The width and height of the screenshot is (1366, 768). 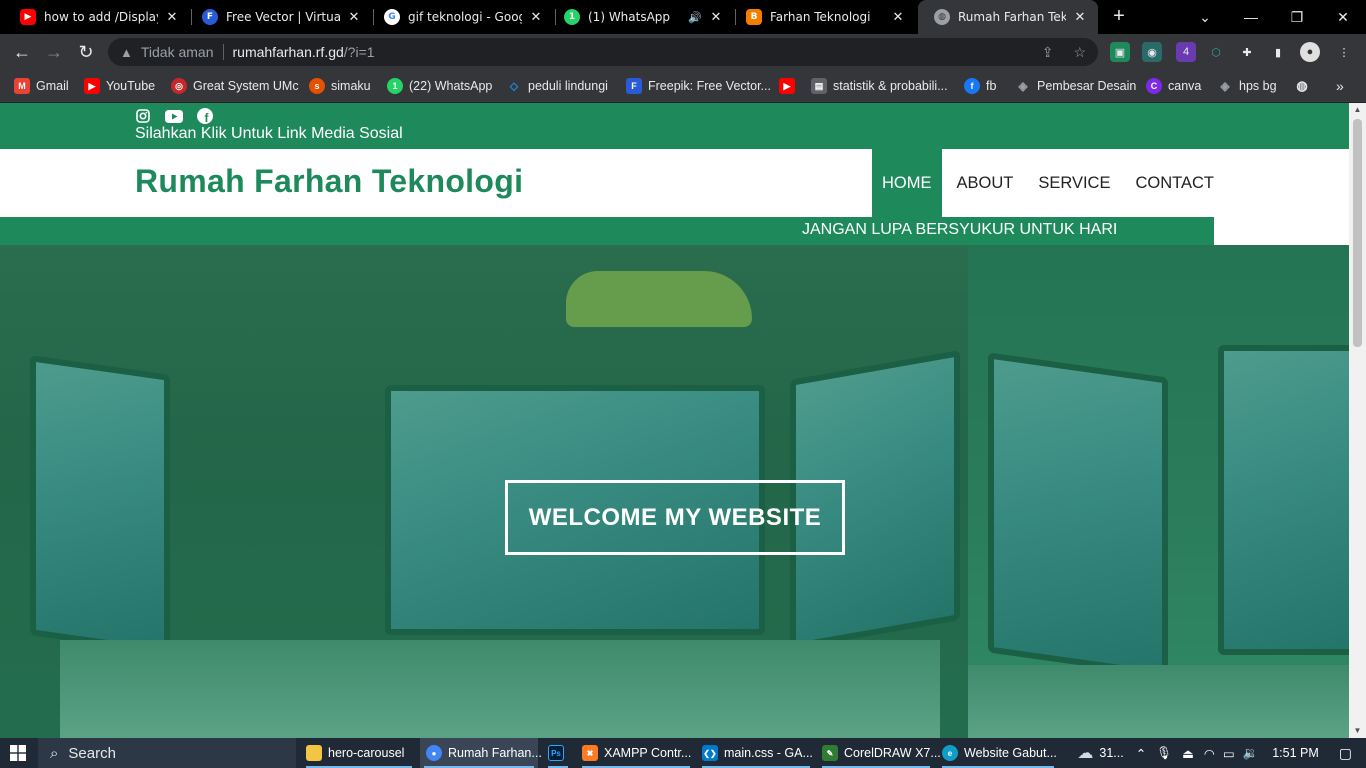 What do you see at coordinates (177, 52) in the screenshot?
I see `security-label: Tidak aman` at bounding box center [177, 52].